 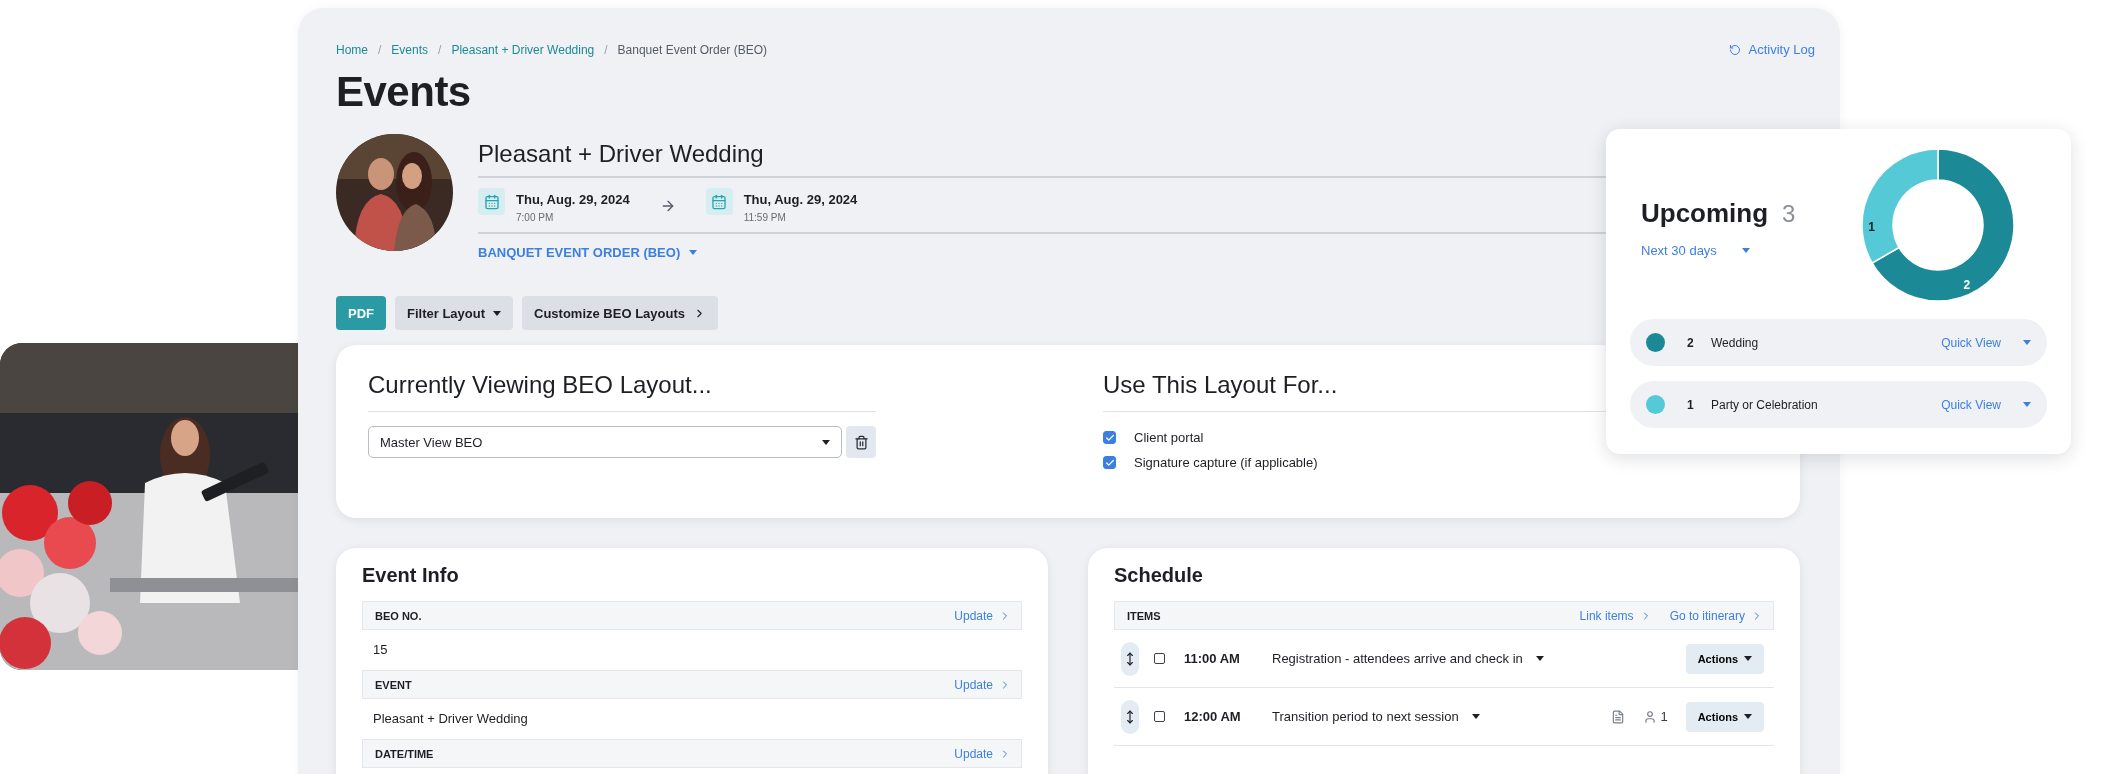 I want to click on item-time: 11:00 AM, so click(x=1212, y=658).